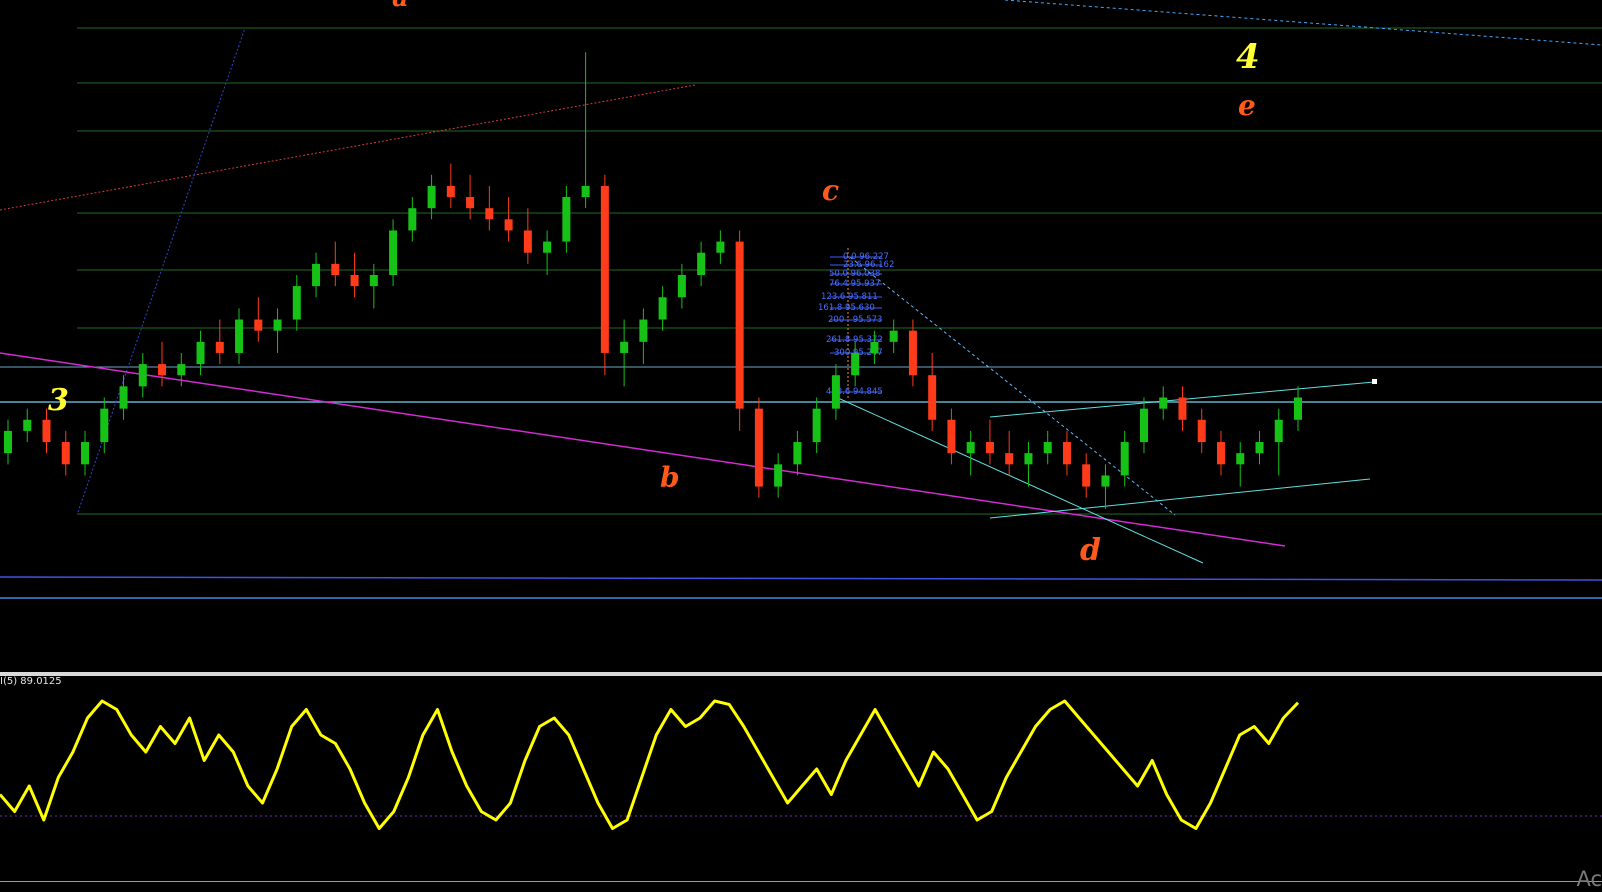  What do you see at coordinates (1247, 105) in the screenshot?
I see `wave-label-e: e` at bounding box center [1247, 105].